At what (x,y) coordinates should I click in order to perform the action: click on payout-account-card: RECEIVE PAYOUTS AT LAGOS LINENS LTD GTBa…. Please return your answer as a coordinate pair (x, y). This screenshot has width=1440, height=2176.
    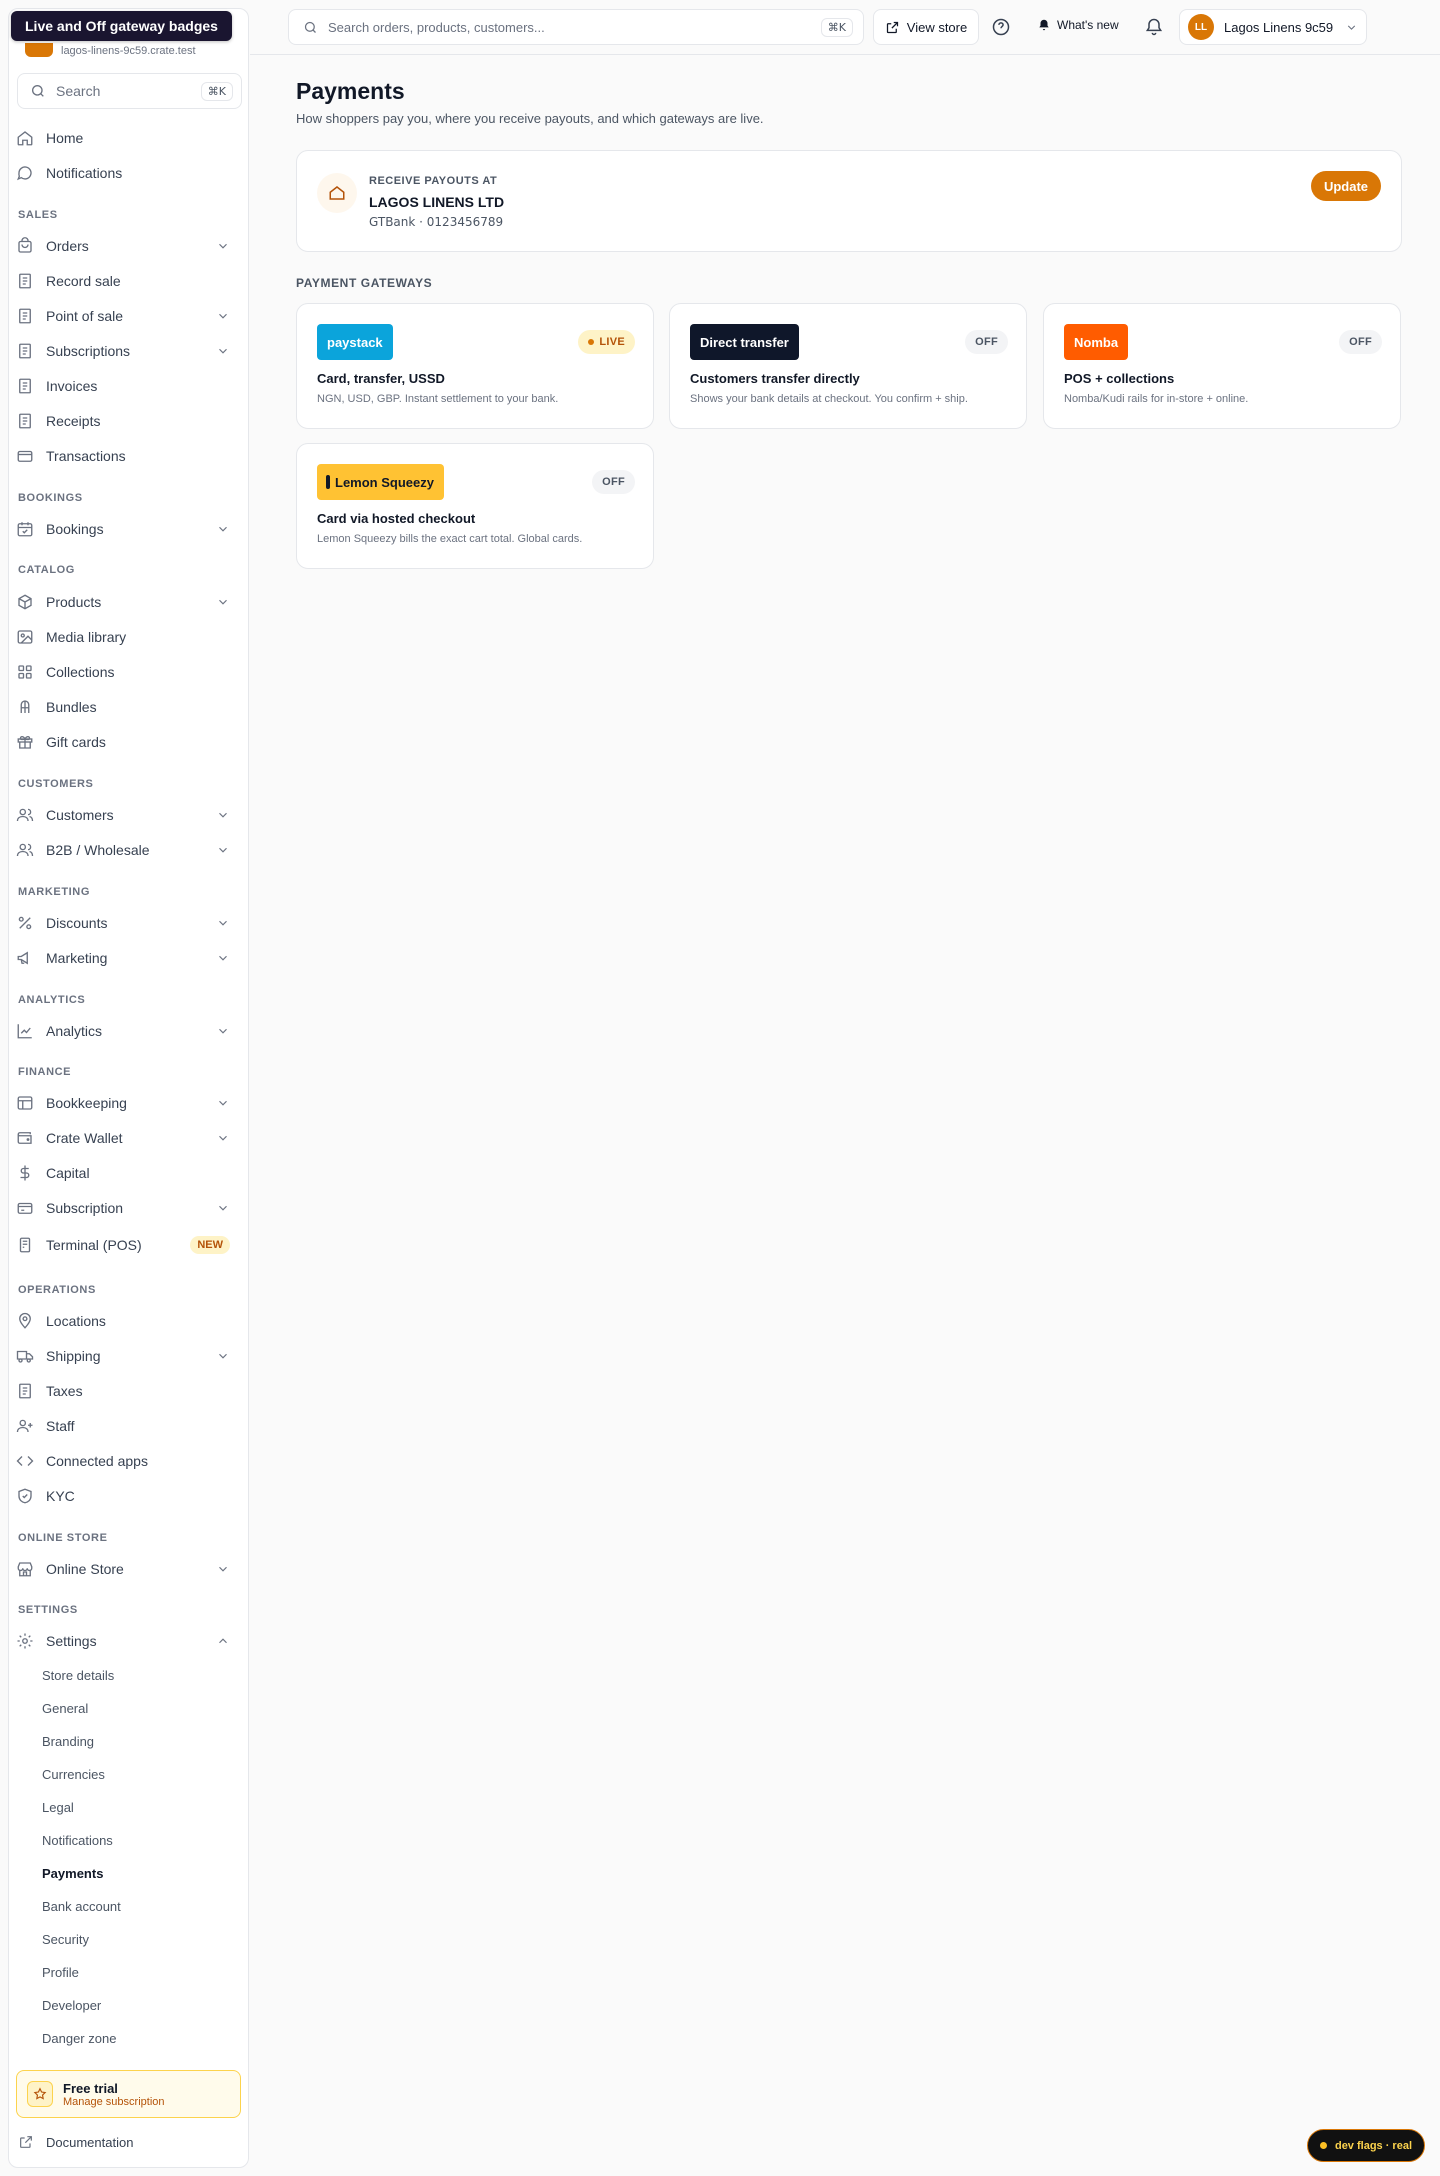
    Looking at the image, I should click on (849, 201).